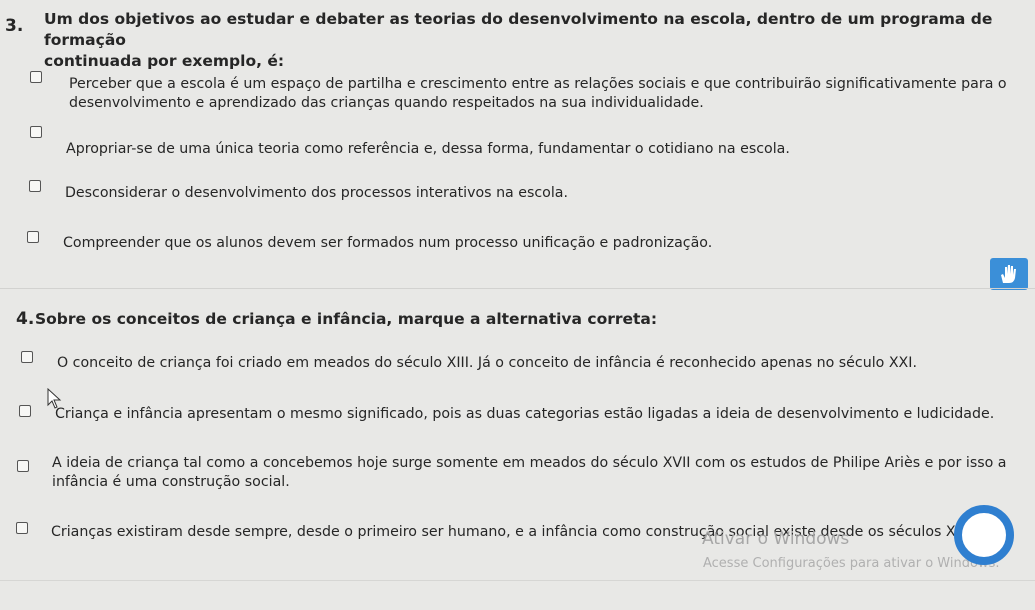 This screenshot has height=610, width=1035. I want to click on option-text-line2: infância é uma construção social., so click(171, 482).